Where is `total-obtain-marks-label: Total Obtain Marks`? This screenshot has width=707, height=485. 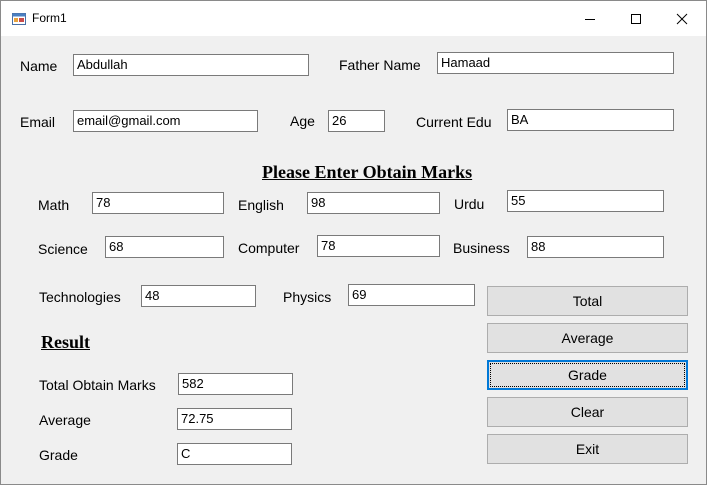 total-obtain-marks-label: Total Obtain Marks is located at coordinates (97, 385).